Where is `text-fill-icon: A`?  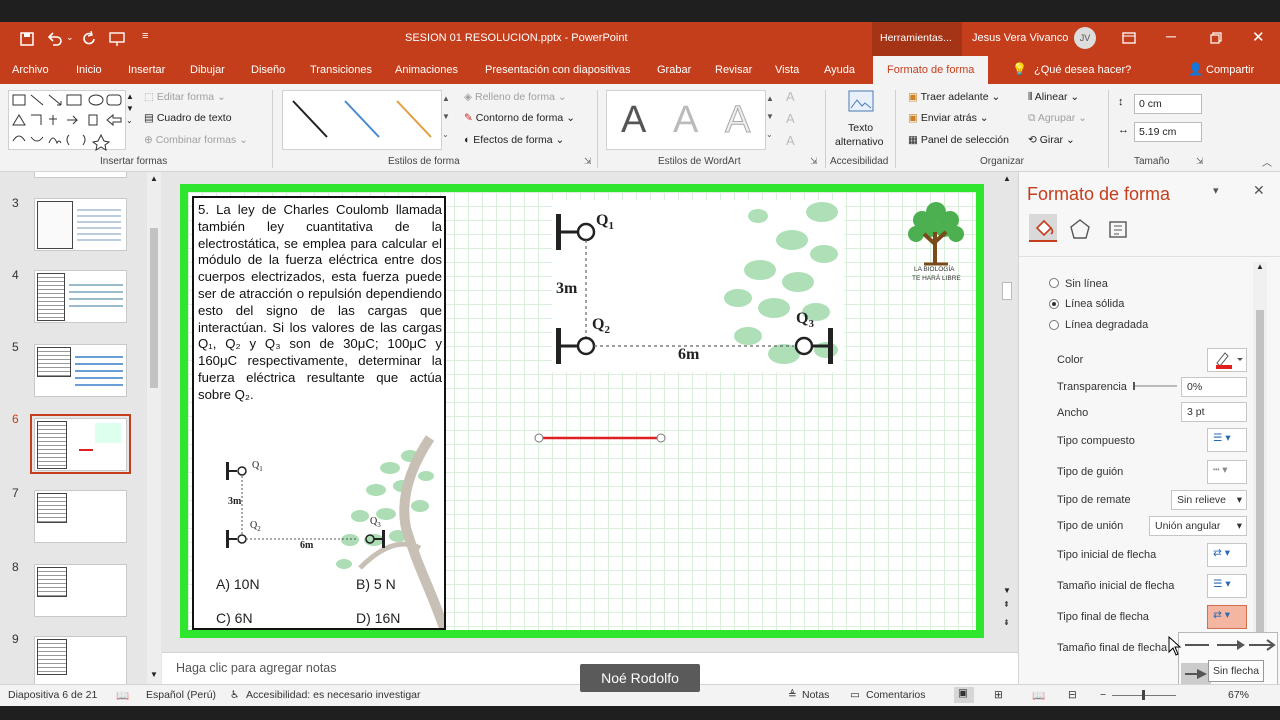 text-fill-icon: A is located at coordinates (790, 96).